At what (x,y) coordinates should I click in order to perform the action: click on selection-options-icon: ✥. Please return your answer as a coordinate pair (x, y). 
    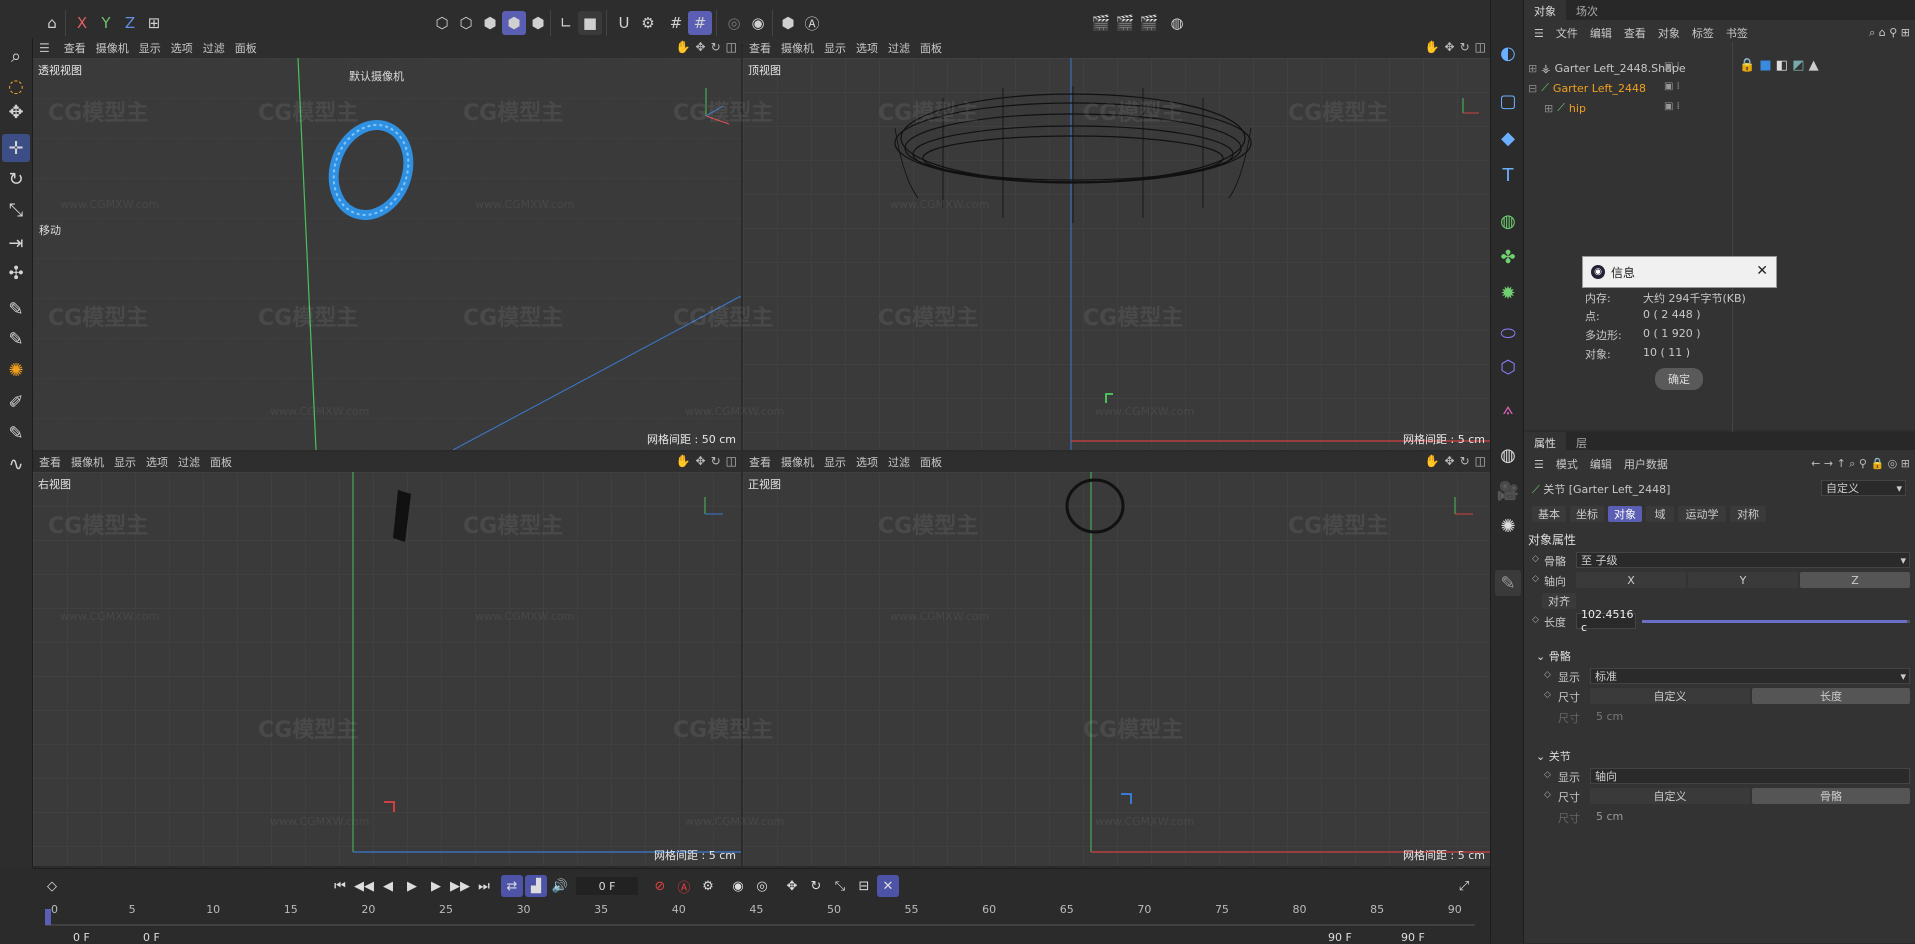
    Looking at the image, I should click on (16, 112).